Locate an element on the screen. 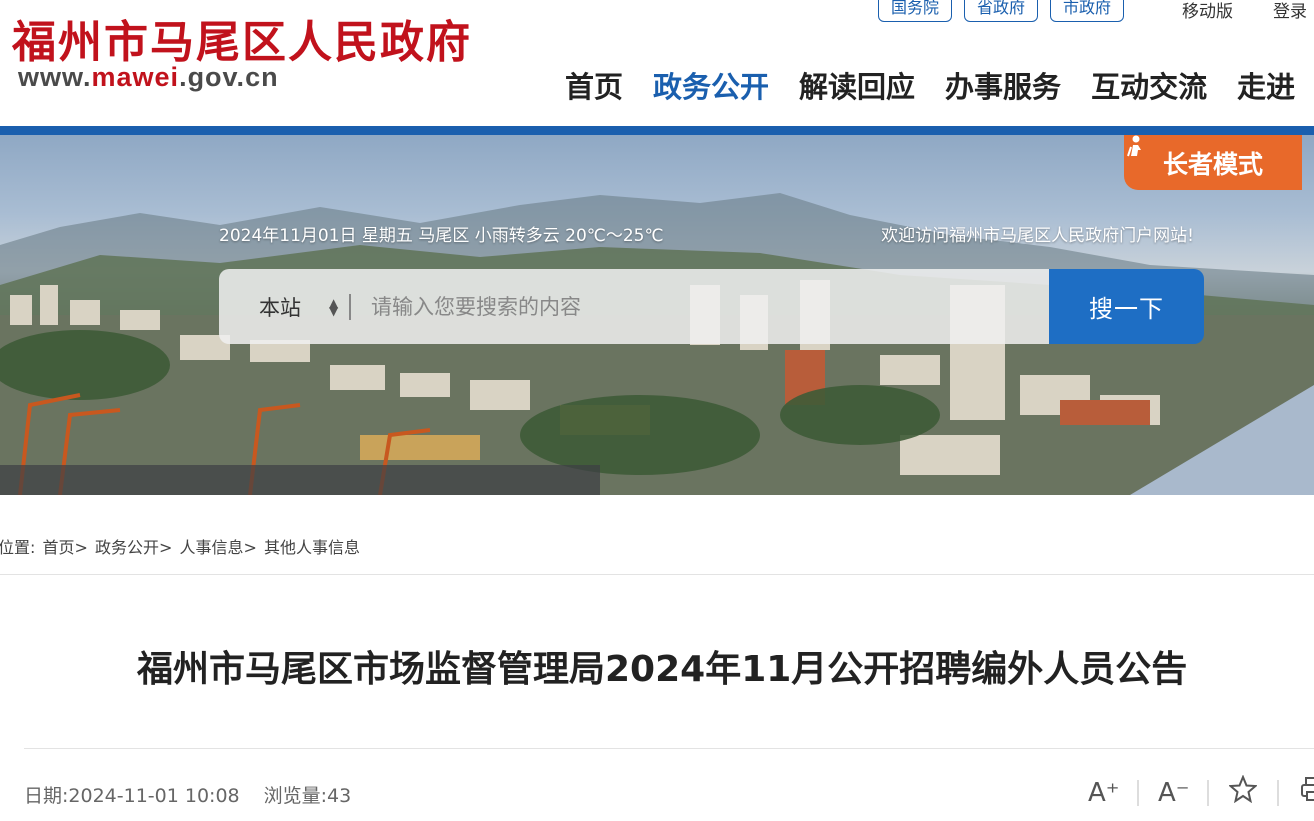 The height and width of the screenshot is (821, 1314). date-label: 日期: is located at coordinates (46, 796).